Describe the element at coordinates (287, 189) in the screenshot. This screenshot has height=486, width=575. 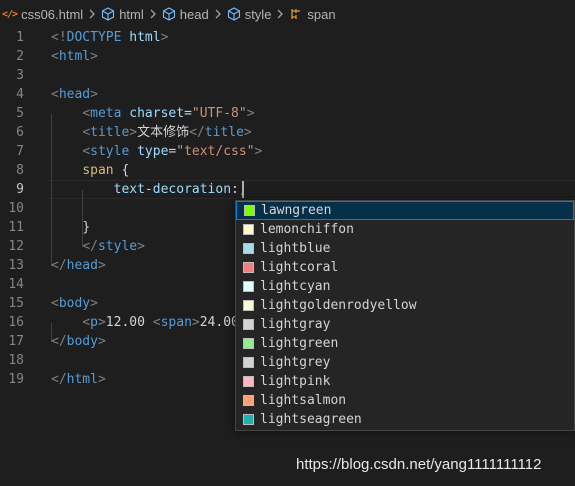
I see `code-line: 9 text-decoration:;` at that location.